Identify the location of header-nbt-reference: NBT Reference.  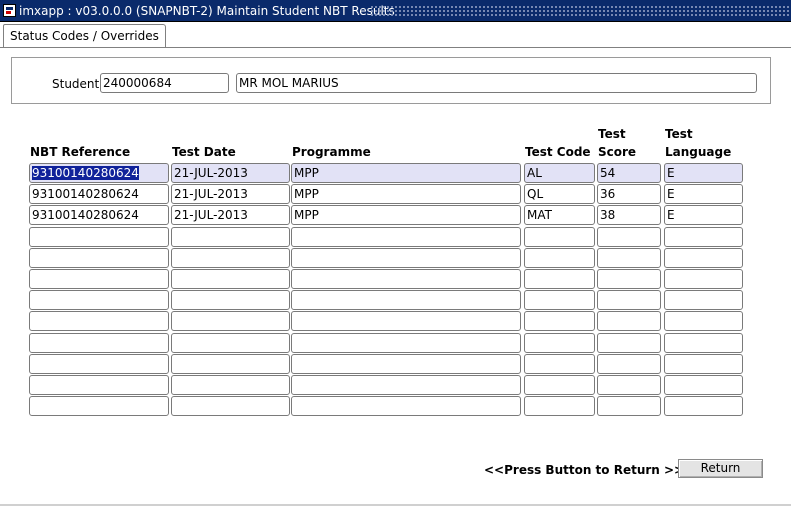
(80, 152).